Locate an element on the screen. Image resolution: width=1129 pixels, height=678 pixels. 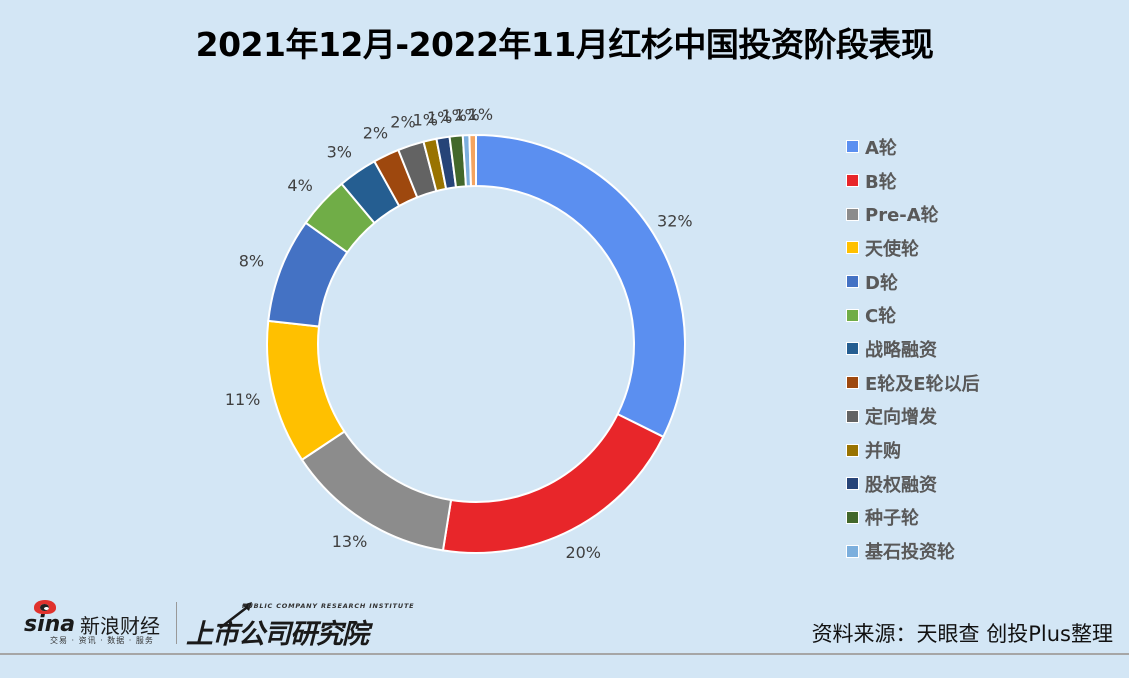
legend-item: 天使轮 is located at coordinates (913, 248).